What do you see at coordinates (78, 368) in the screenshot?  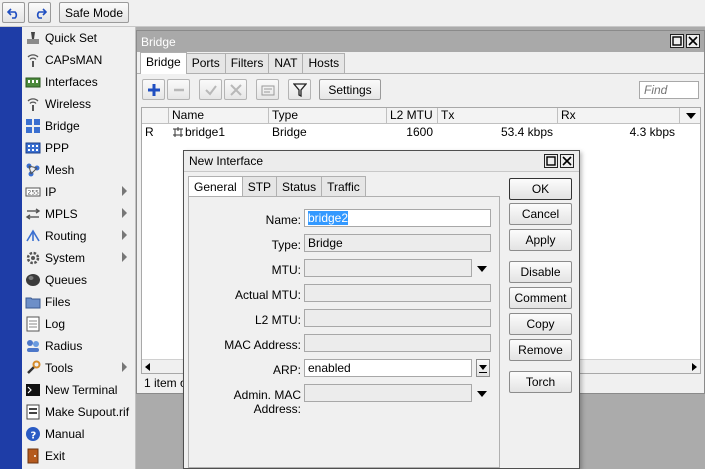 I see `sidebar-item-tools: Tools` at bounding box center [78, 368].